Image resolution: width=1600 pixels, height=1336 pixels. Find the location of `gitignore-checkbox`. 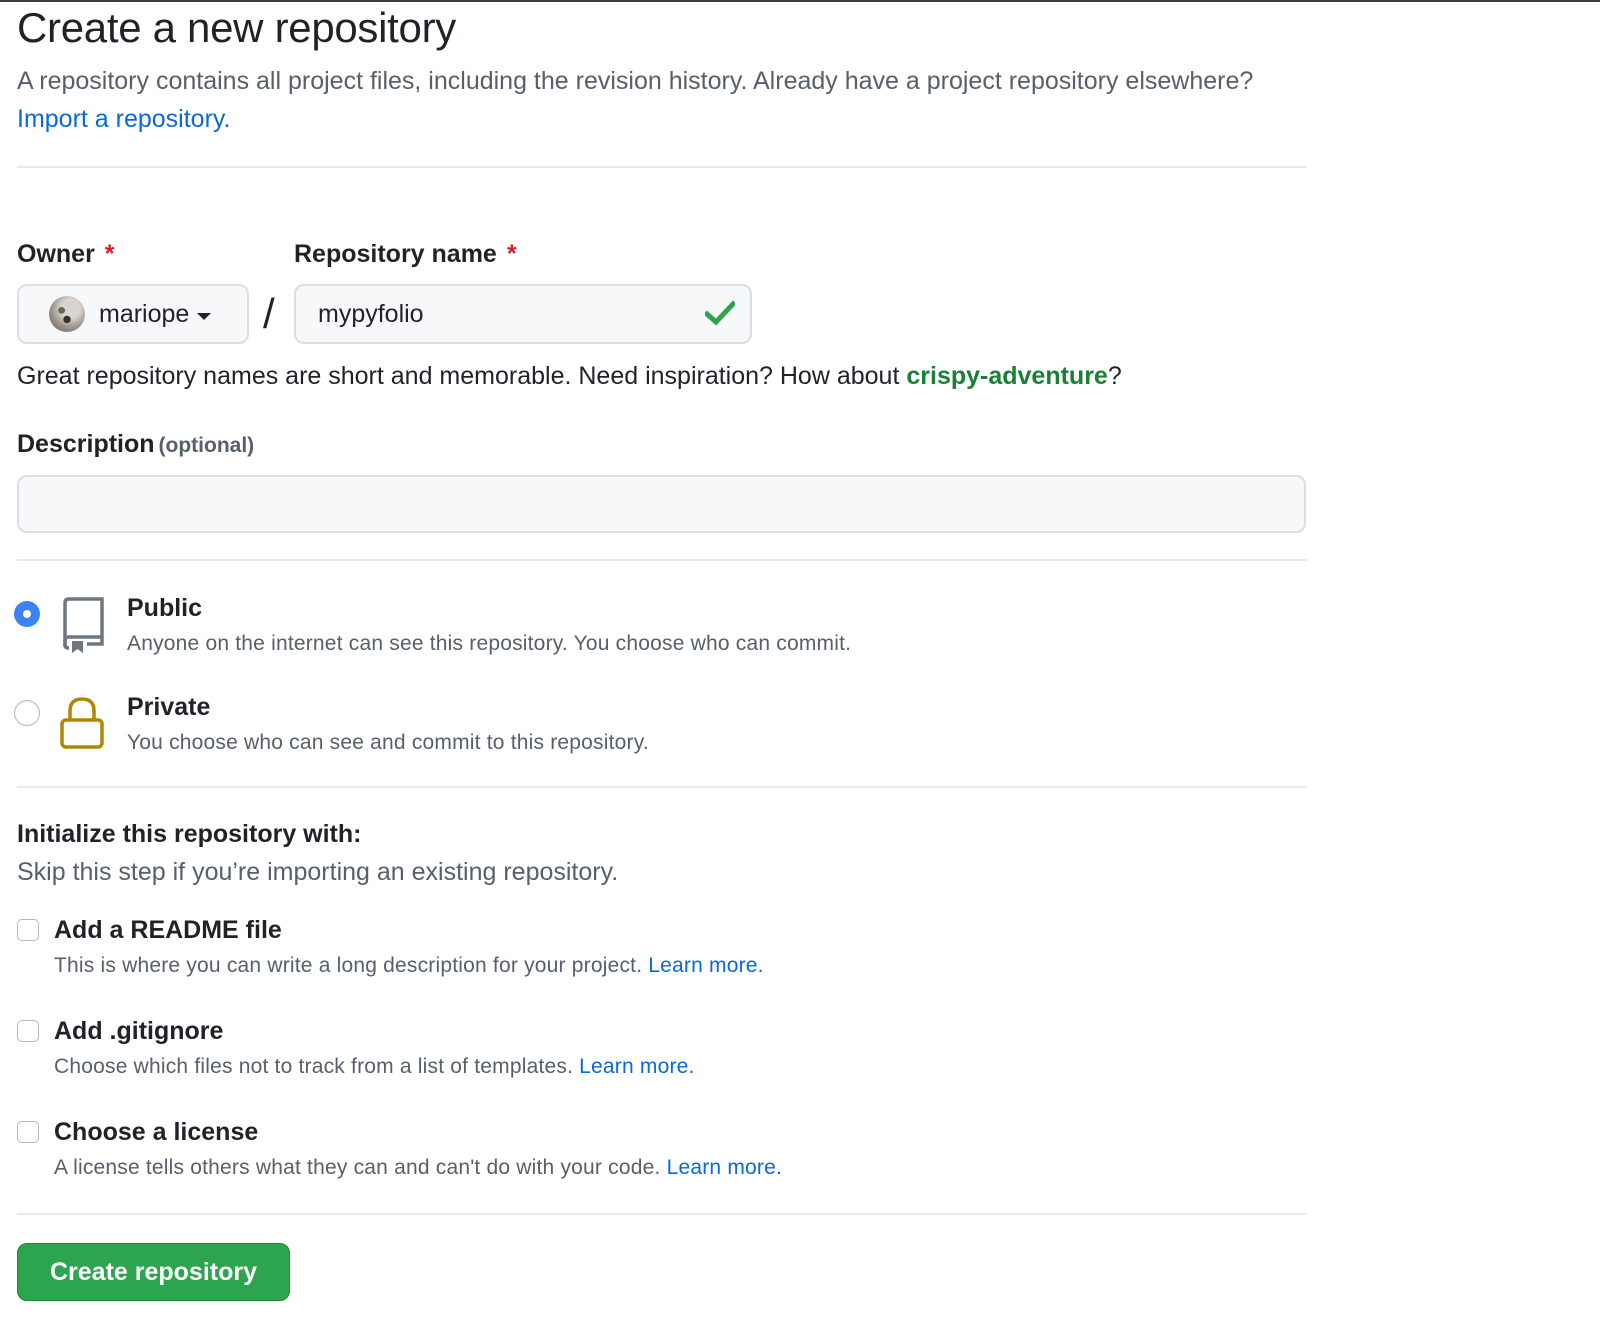

gitignore-checkbox is located at coordinates (28, 1031).